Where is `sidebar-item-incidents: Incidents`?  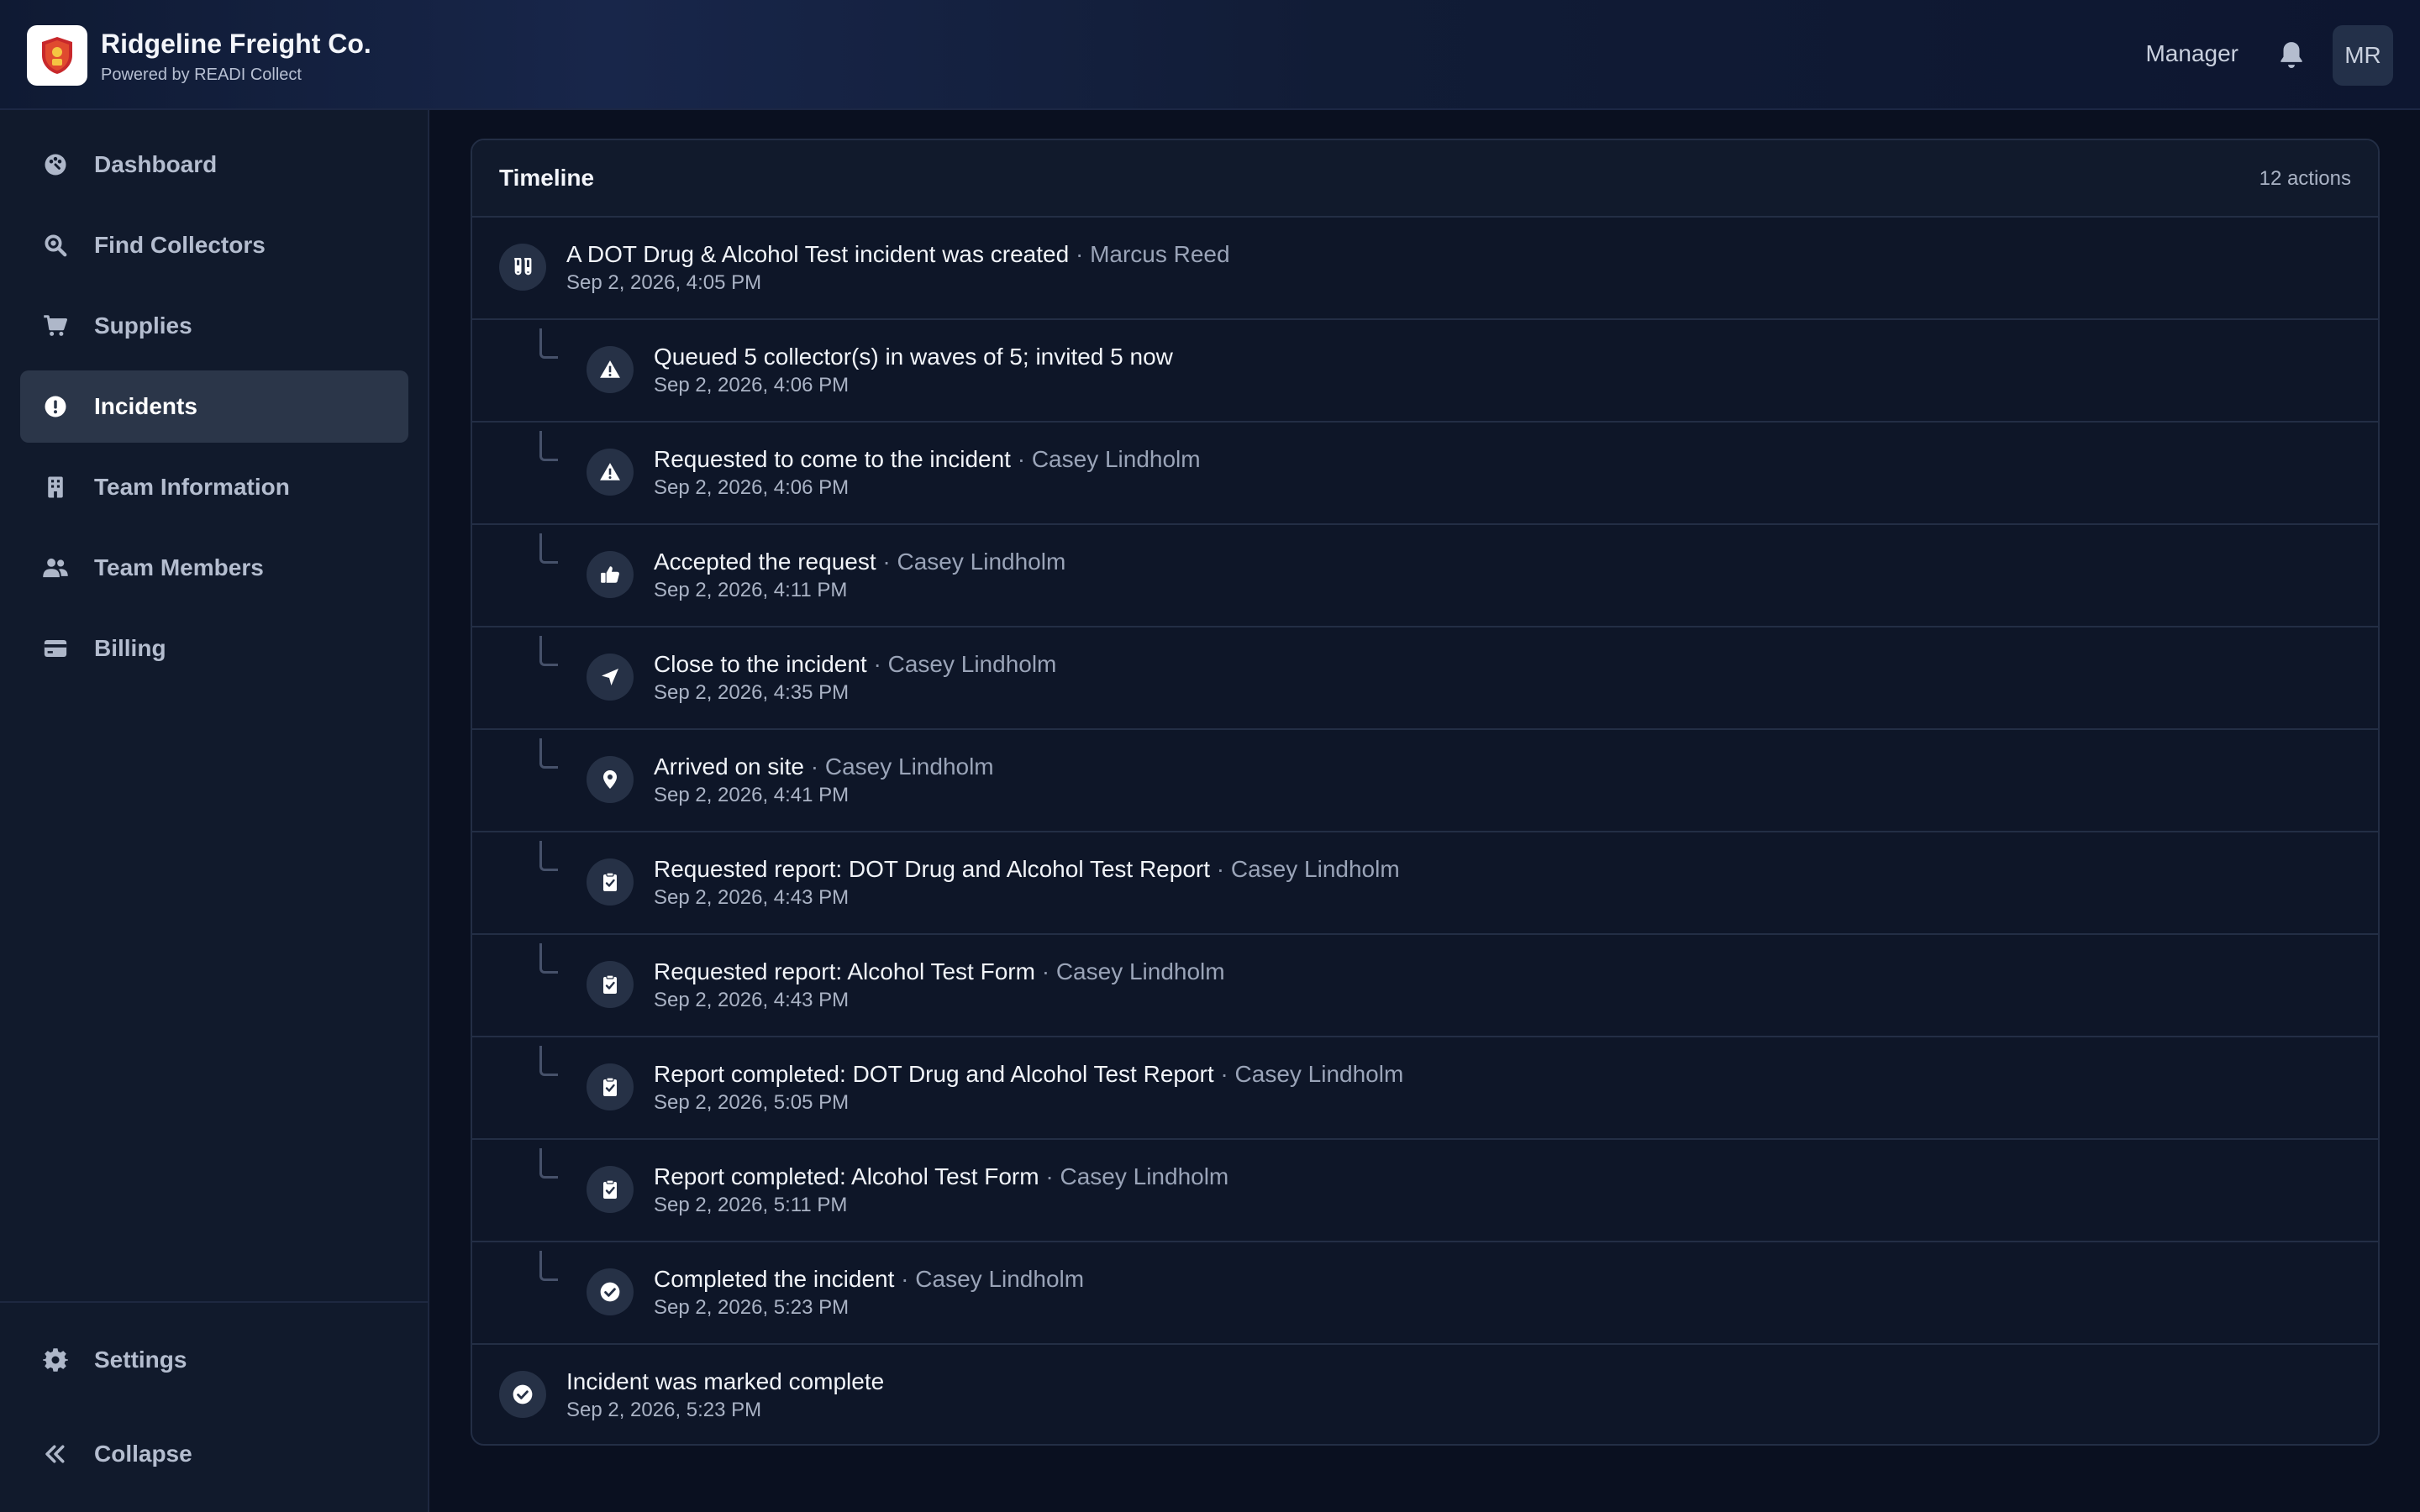 sidebar-item-incidents: Incidents is located at coordinates (214, 406).